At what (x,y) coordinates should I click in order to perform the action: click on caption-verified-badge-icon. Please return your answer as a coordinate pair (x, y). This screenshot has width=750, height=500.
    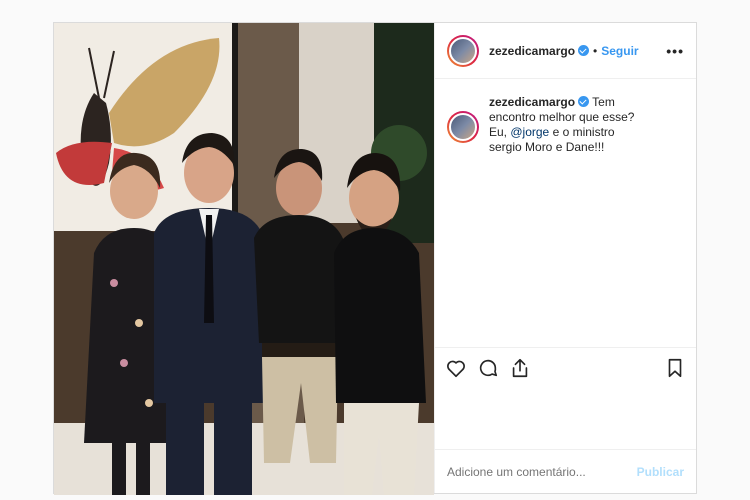
    Looking at the image, I should click on (584, 101).